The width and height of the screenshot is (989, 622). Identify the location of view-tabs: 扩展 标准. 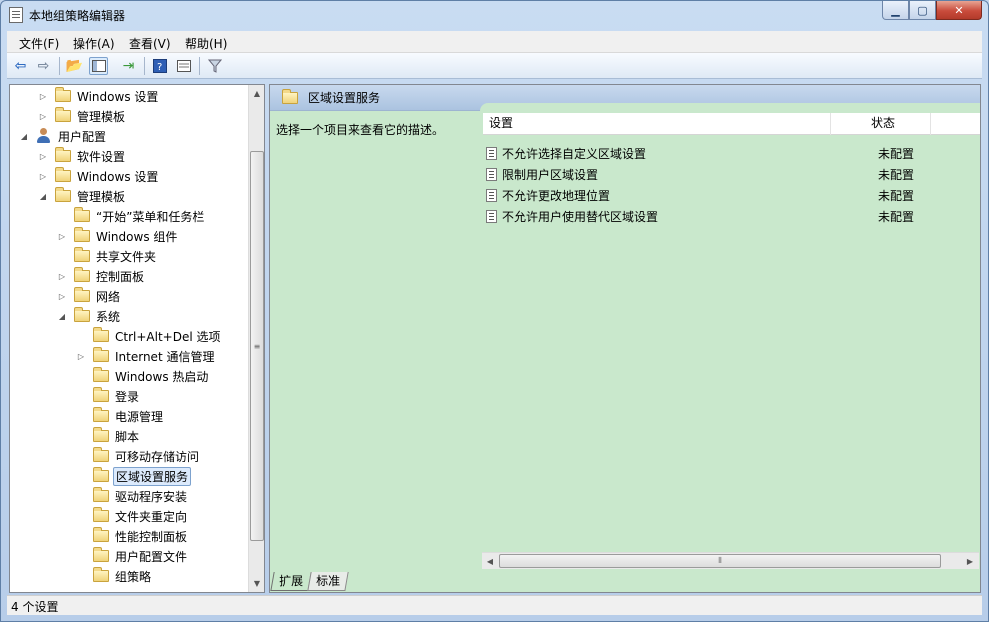
(309, 582).